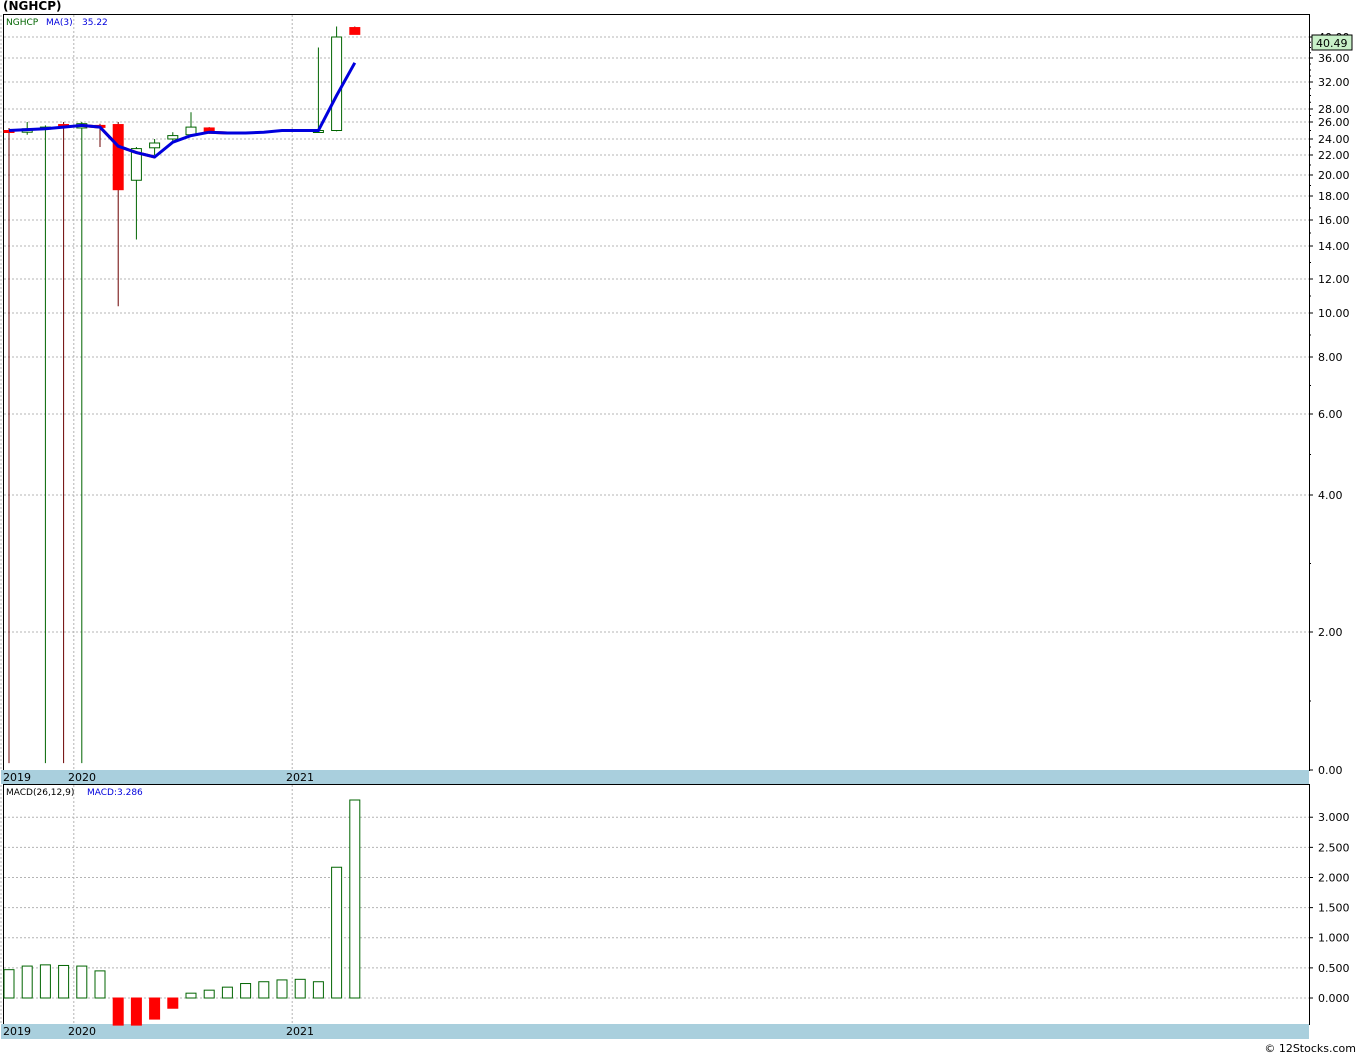  What do you see at coordinates (1334, 313) in the screenshot?
I see `price-tick-label: 10.00` at bounding box center [1334, 313].